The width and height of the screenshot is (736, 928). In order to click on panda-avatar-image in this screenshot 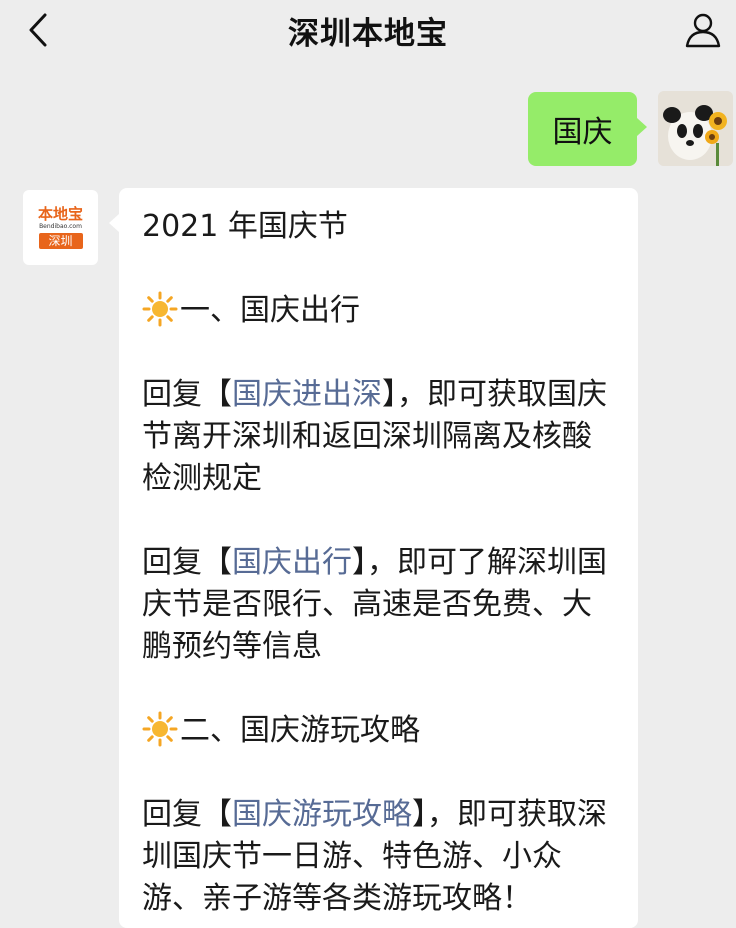, I will do `click(695, 128)`.